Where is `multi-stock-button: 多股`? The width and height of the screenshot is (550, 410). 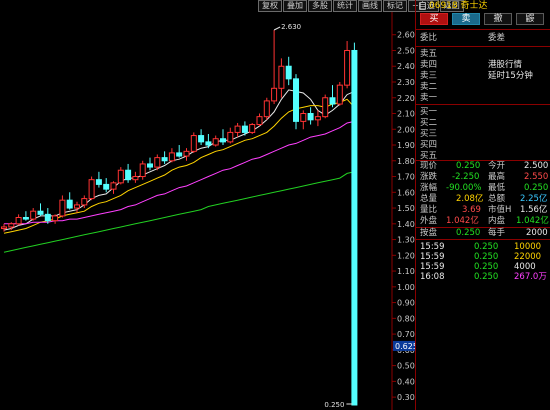 multi-stock-button: 多股 is located at coordinates (320, 6).